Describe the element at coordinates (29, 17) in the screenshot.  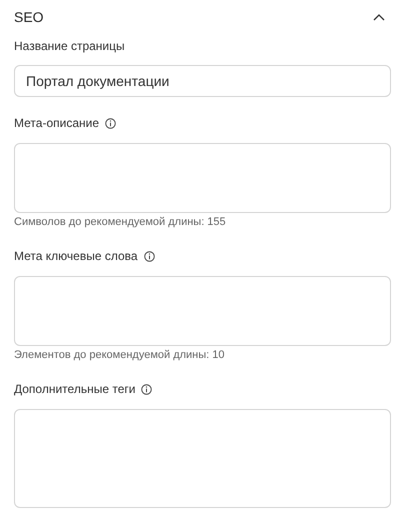
I see `section-title: SEO` at that location.